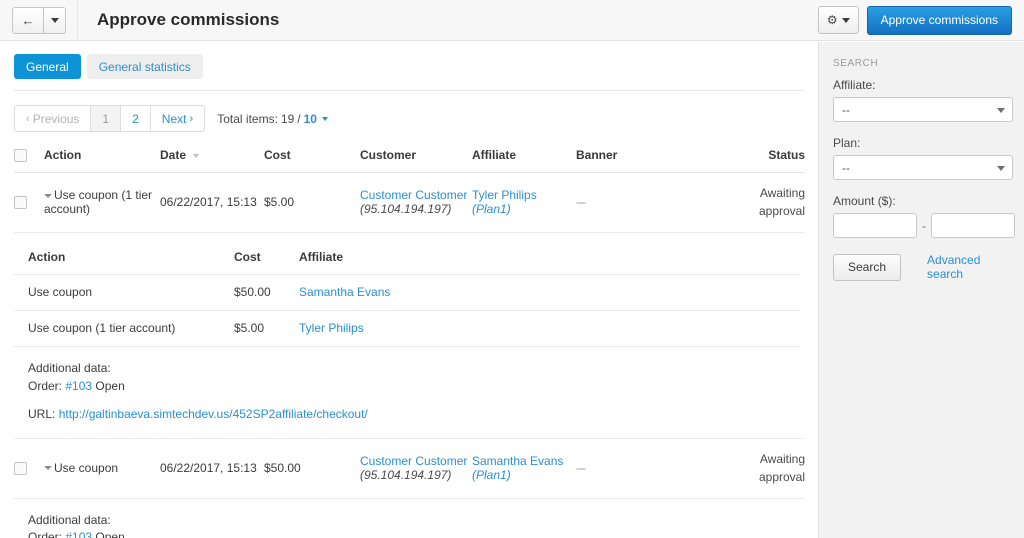 The image size is (1024, 538). What do you see at coordinates (174, 118) in the screenshot?
I see `pagination-next-label: Next` at bounding box center [174, 118].